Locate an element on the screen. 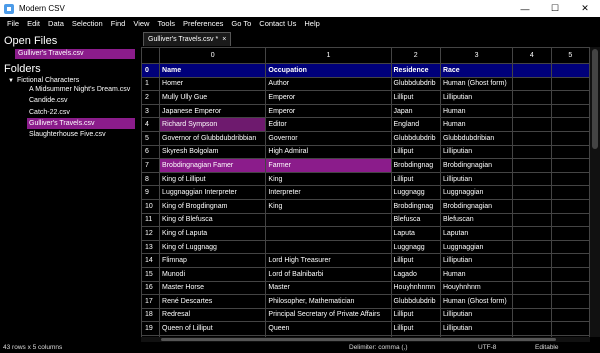  table-cell: Race is located at coordinates (476, 70).